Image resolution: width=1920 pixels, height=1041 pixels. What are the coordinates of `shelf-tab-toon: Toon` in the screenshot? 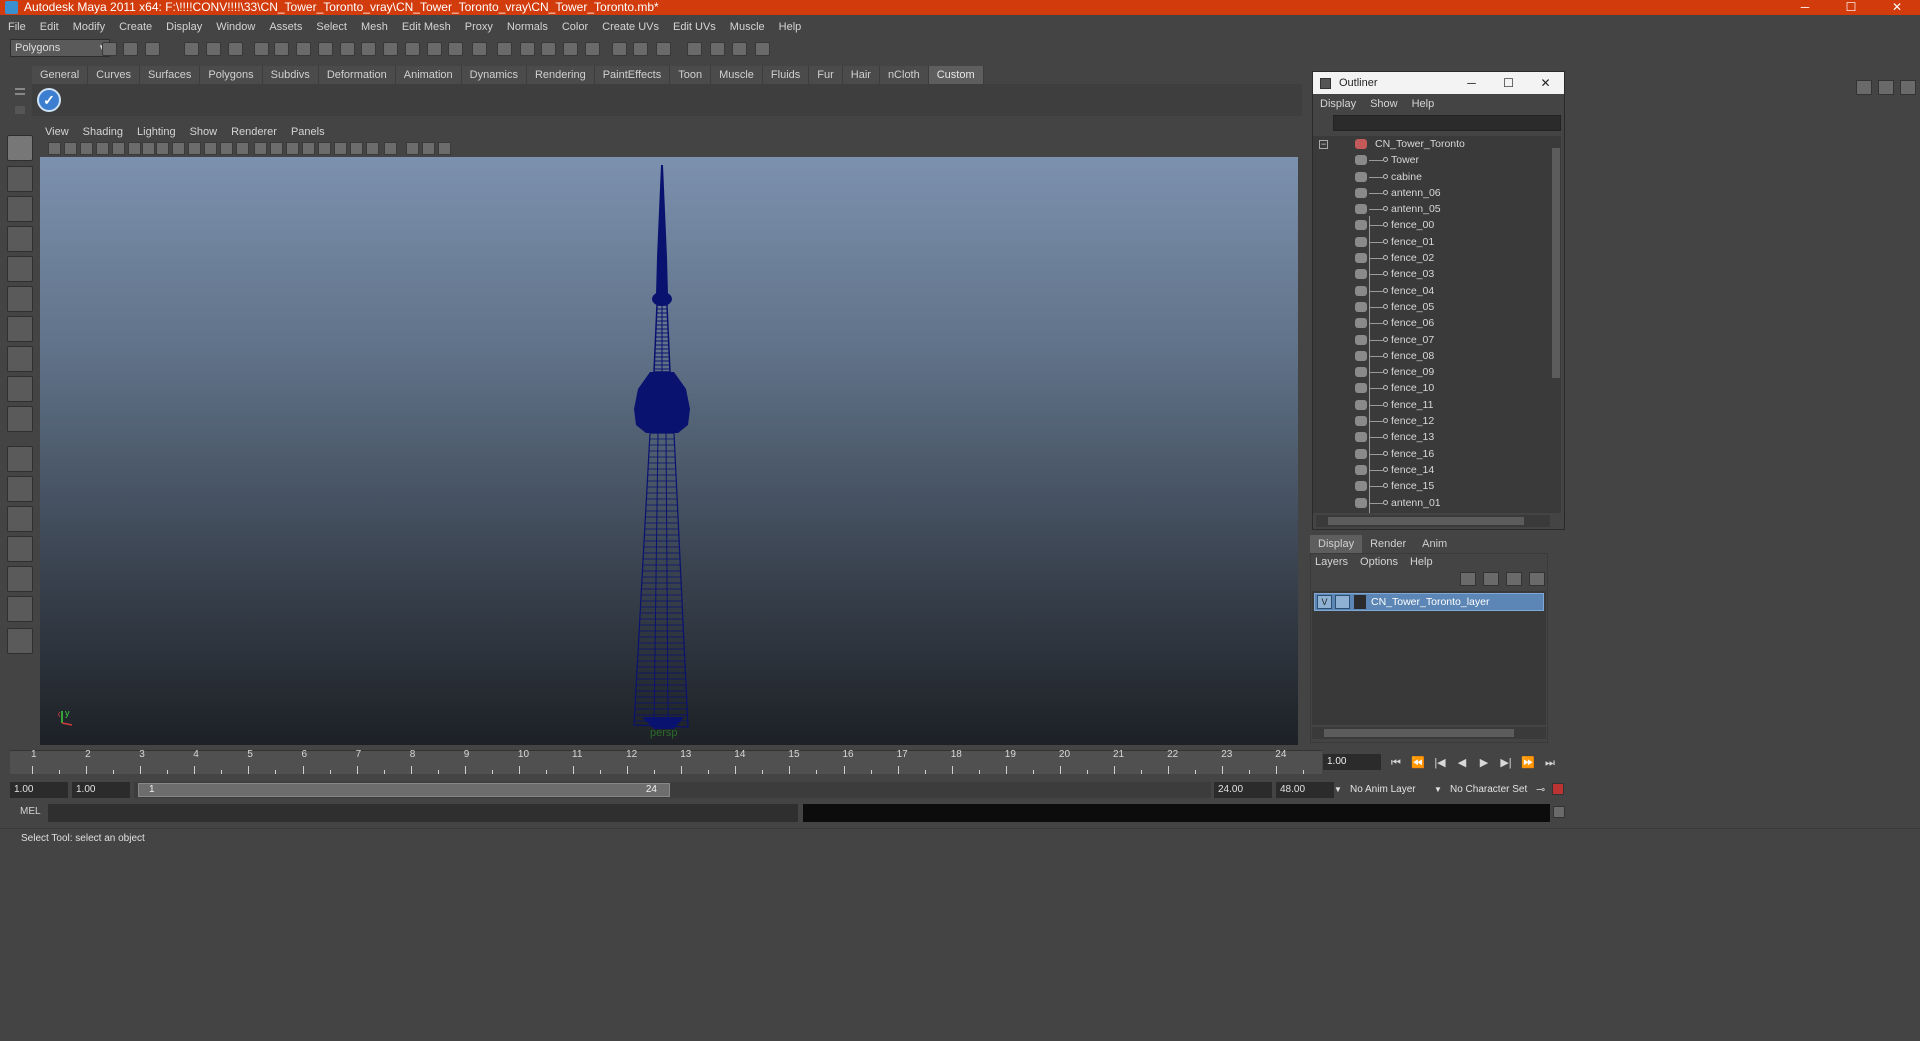 It's located at (691, 75).